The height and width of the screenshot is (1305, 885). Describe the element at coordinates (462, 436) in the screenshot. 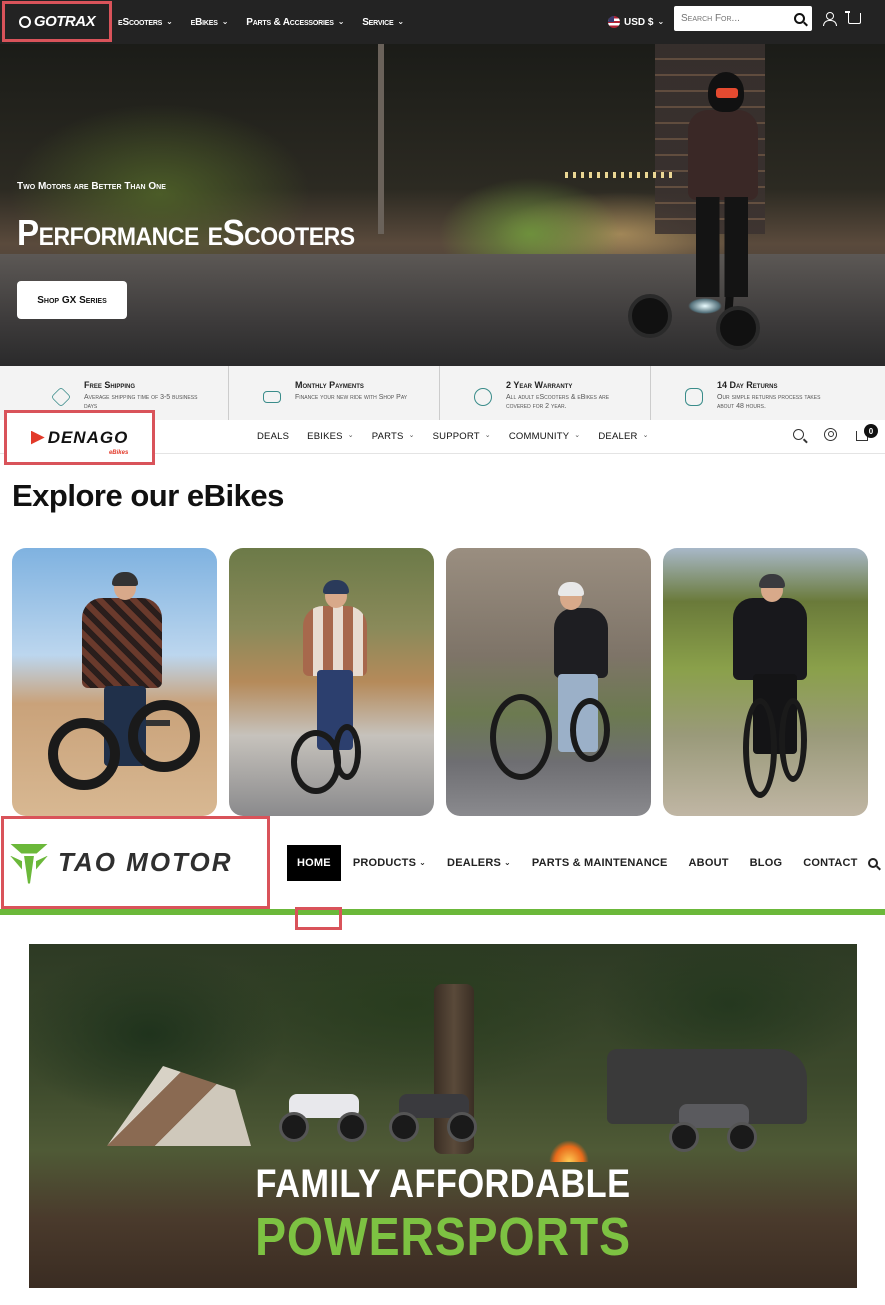

I see `denago-menu-support: SUPPORT ⌄` at that location.